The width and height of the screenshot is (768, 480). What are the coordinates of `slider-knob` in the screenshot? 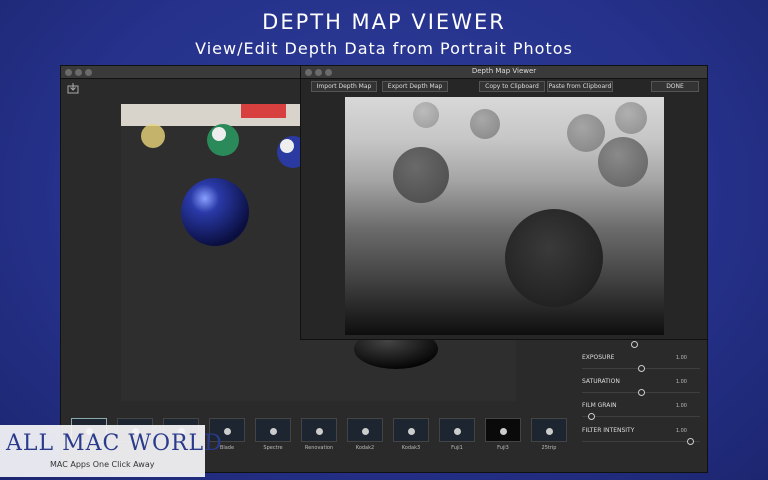 It's located at (634, 344).